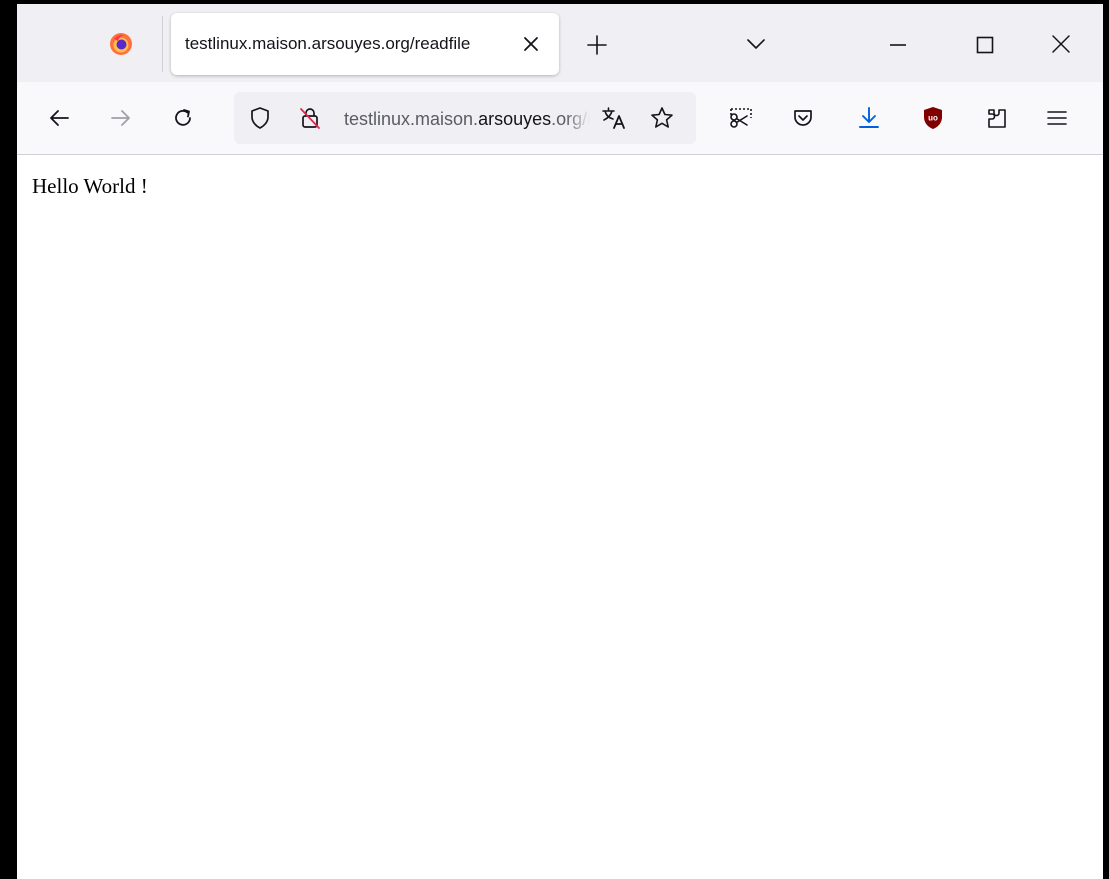 Image resolution: width=1109 pixels, height=879 pixels. What do you see at coordinates (1061, 44) in the screenshot?
I see `window-close-icon` at bounding box center [1061, 44].